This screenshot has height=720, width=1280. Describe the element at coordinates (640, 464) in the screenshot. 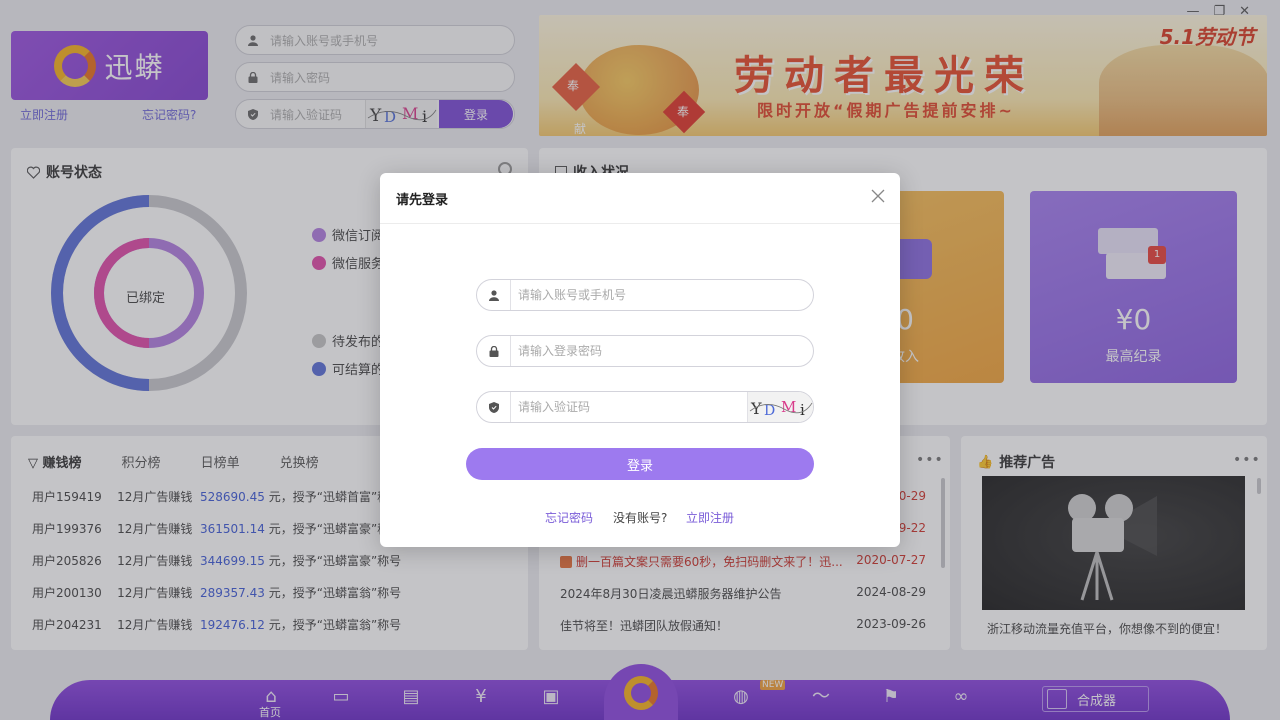

I see `modal-login-button: 登录` at that location.